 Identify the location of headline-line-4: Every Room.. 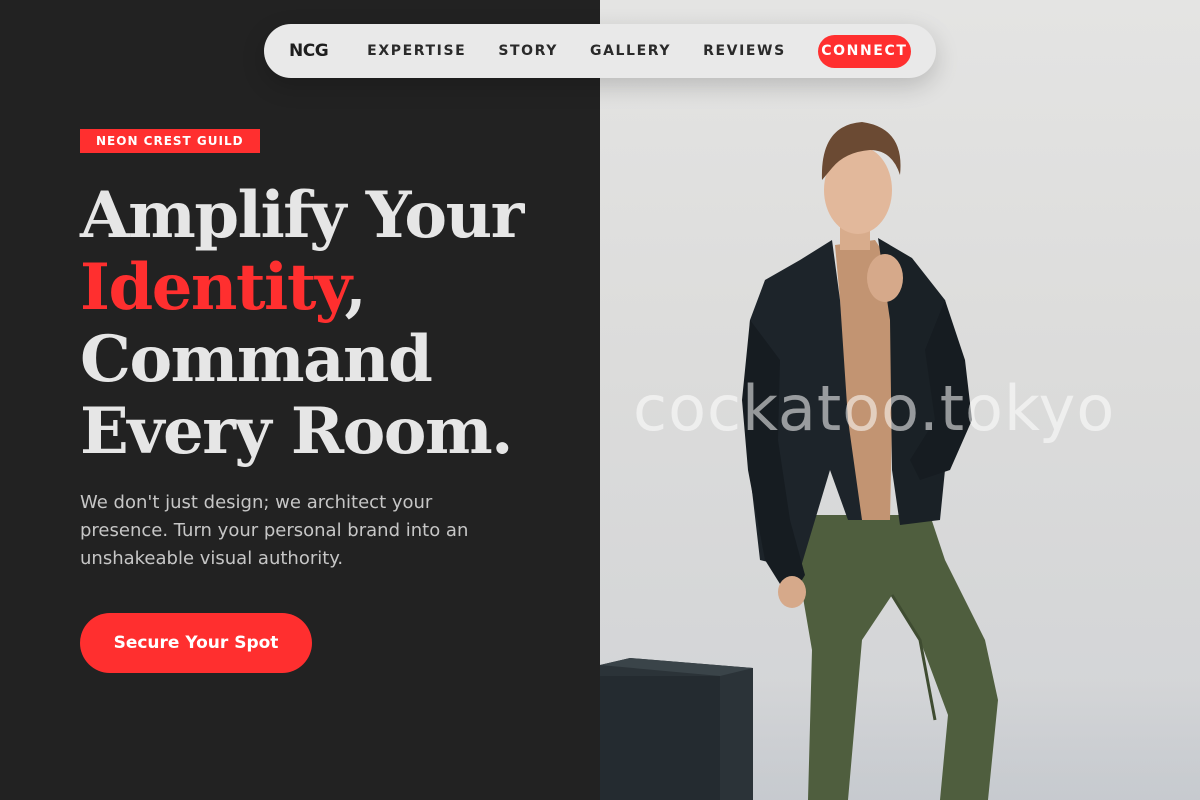
(296, 431).